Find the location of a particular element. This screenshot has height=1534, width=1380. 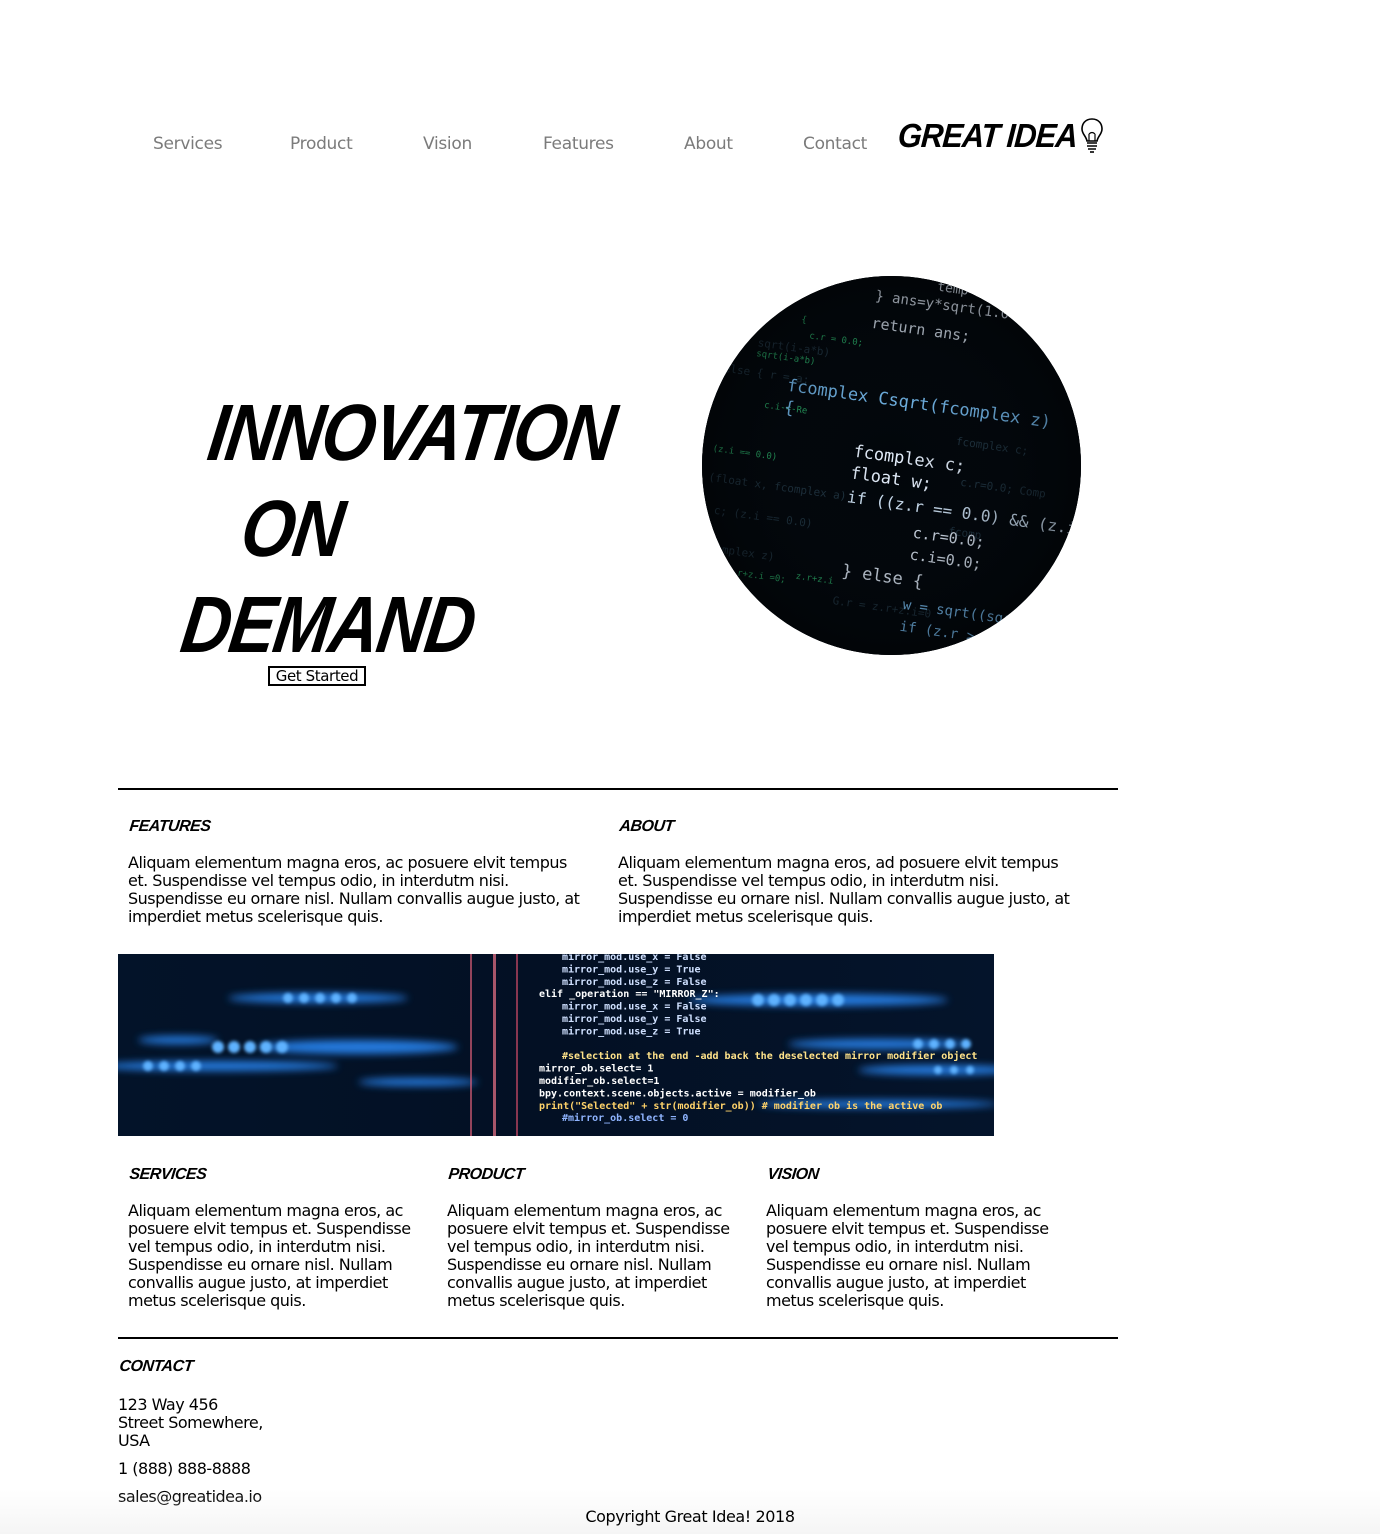

hero-line-innovation: INNOVATION is located at coordinates (412, 432).